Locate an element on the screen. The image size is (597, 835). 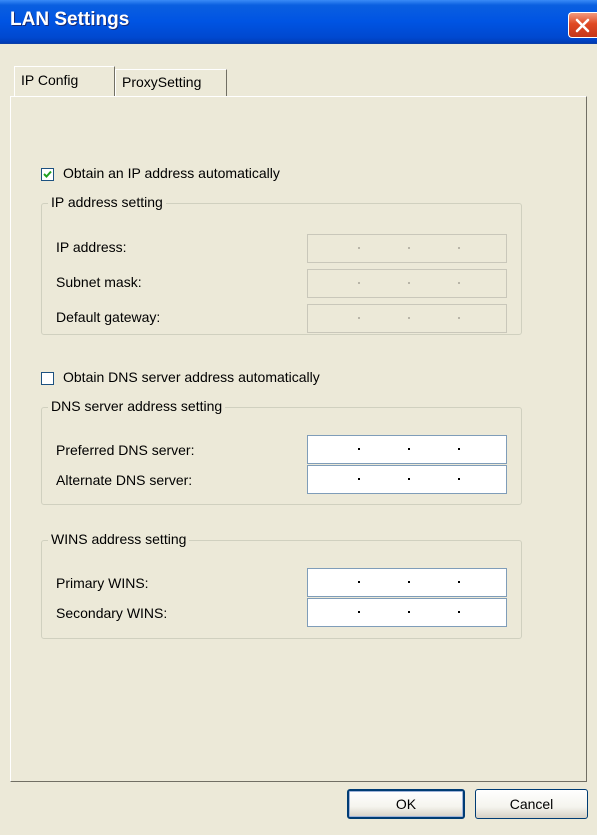
ok-button: OK is located at coordinates (406, 804).